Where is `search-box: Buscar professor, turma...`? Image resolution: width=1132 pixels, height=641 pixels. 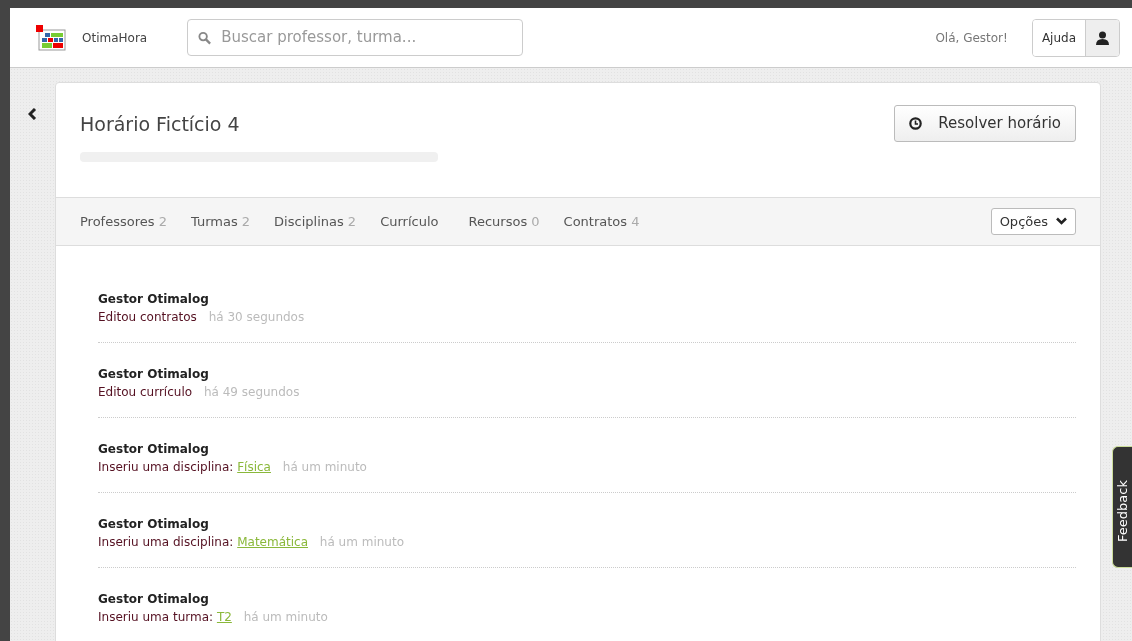
search-box: Buscar professor, turma... is located at coordinates (355, 37).